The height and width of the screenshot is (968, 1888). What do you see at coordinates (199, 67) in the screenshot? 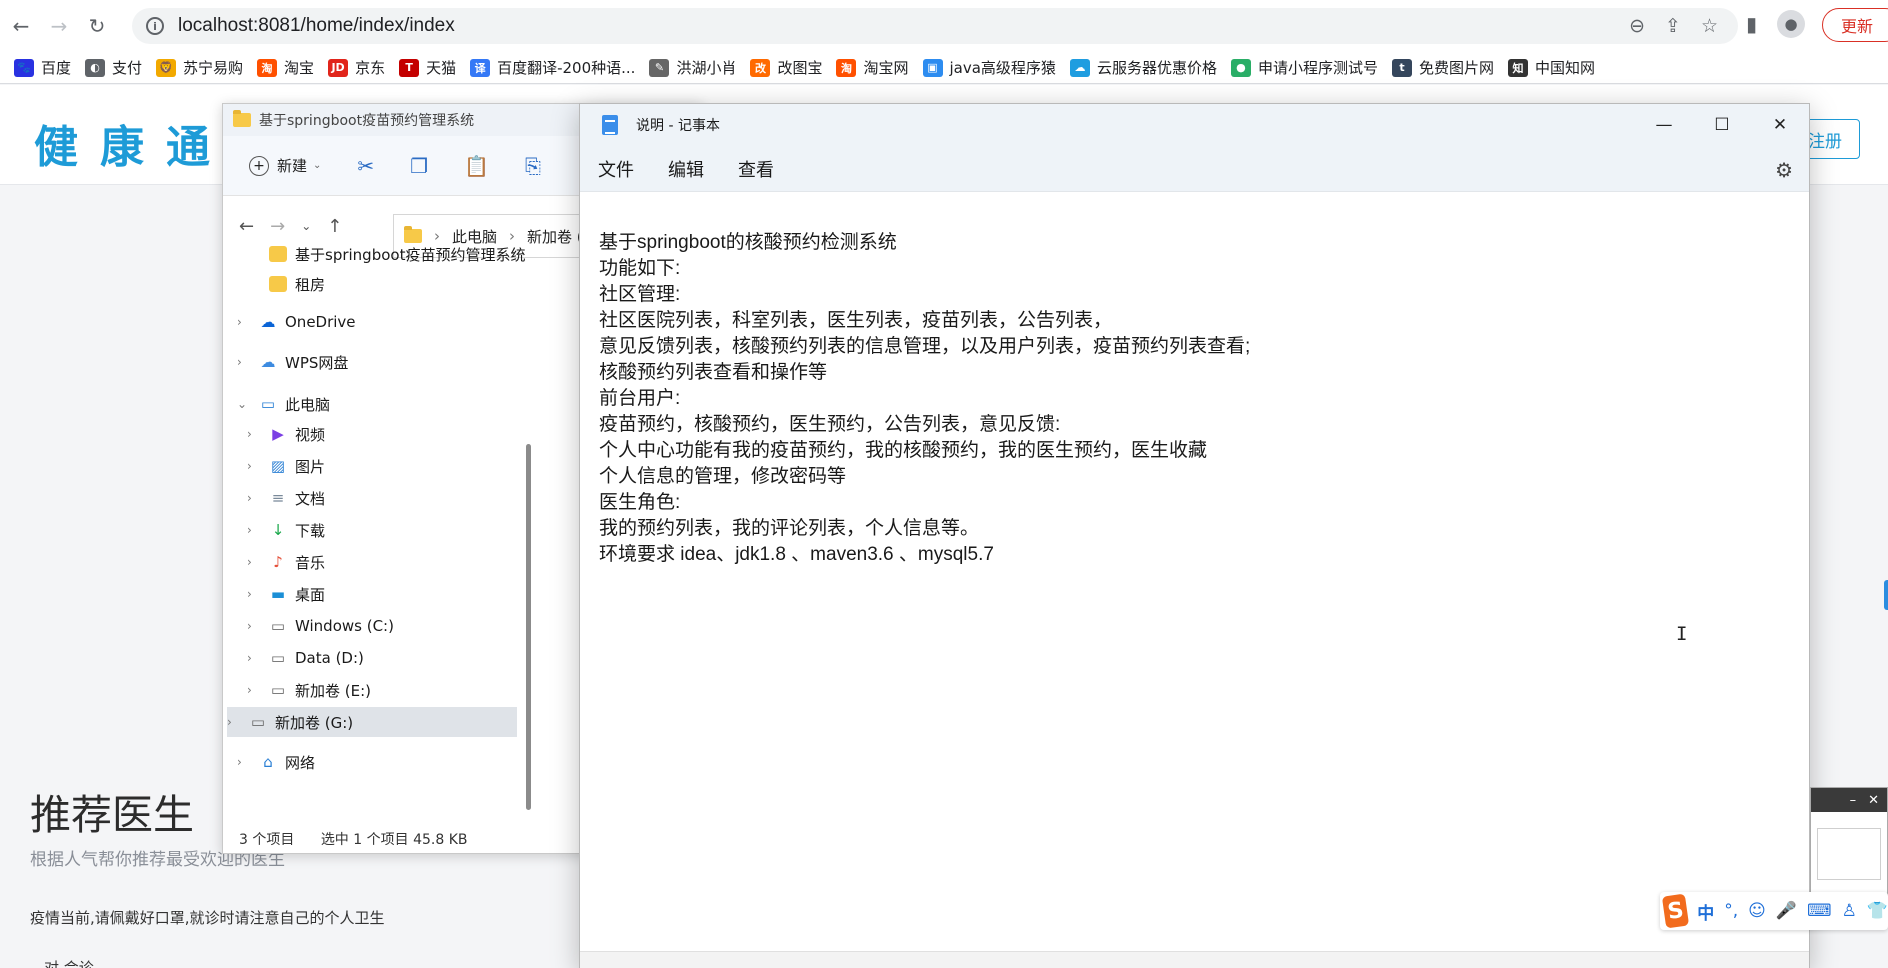
I see `bookmark-item: 🦁 苏宁易购` at bounding box center [199, 67].